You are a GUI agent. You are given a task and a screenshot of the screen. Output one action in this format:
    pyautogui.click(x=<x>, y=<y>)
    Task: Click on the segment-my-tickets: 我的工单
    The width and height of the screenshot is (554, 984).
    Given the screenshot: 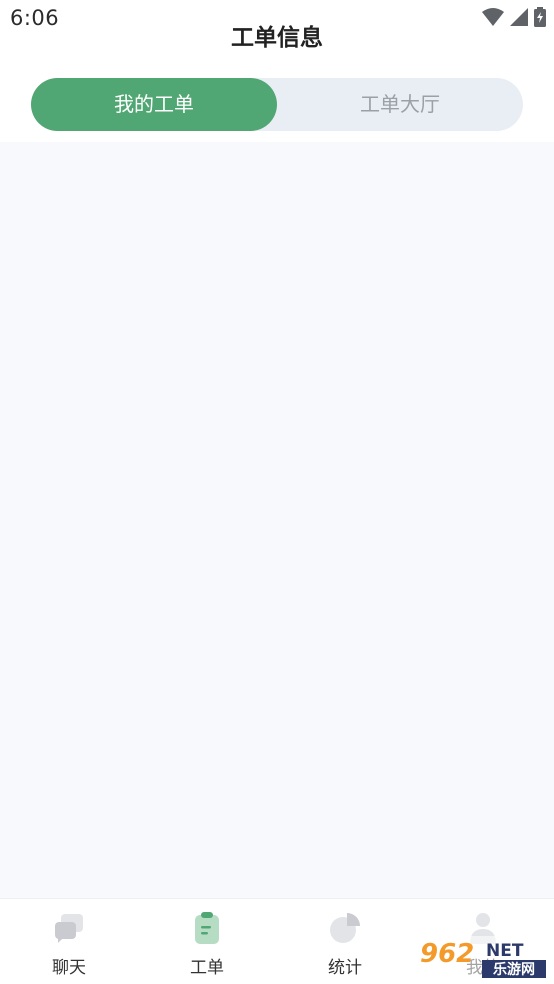 What is the action you would take?
    pyautogui.click(x=154, y=104)
    